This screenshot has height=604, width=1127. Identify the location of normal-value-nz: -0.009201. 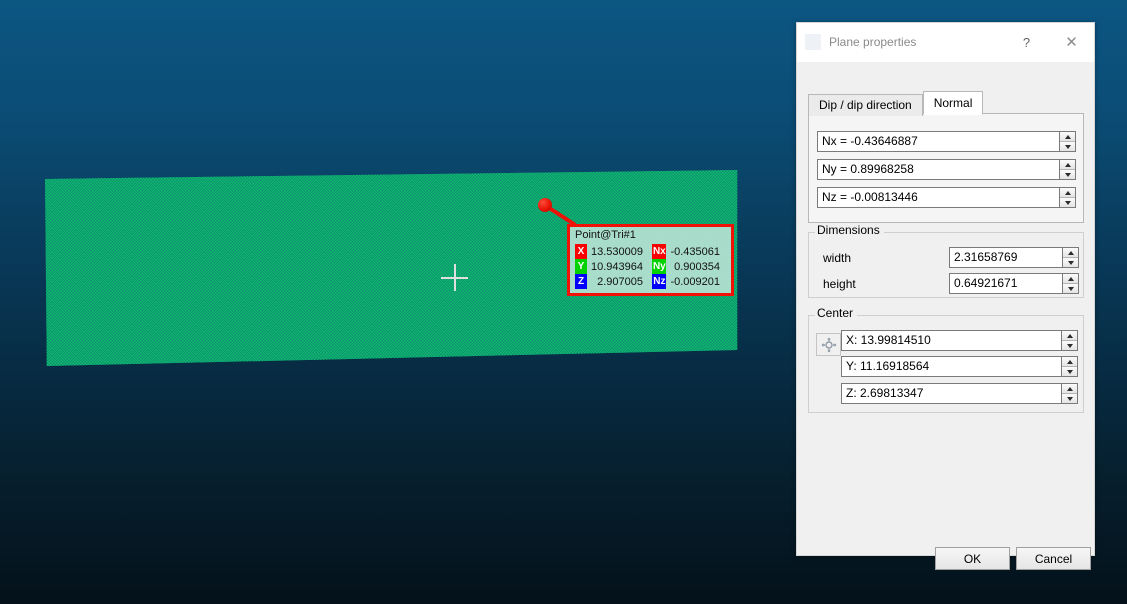
(695, 281).